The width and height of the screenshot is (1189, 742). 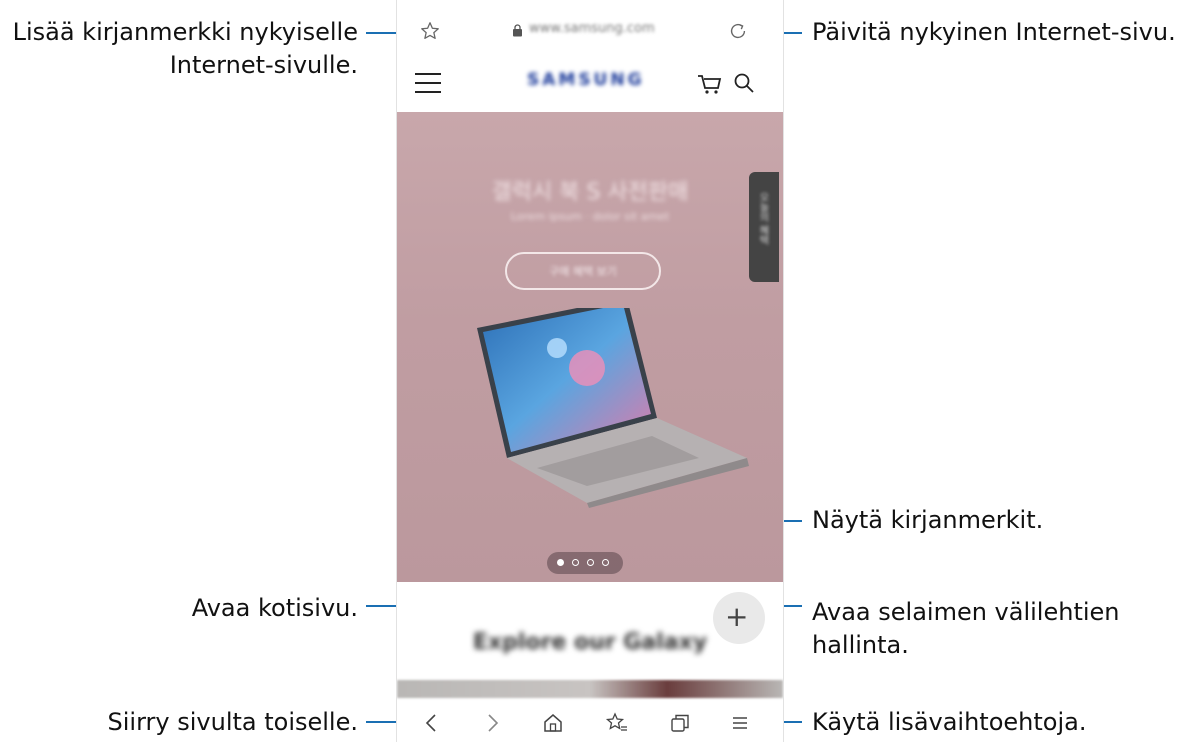 I want to click on callout-tabs: Avaa selaimen välilehtien hallinta., so click(x=966, y=629).